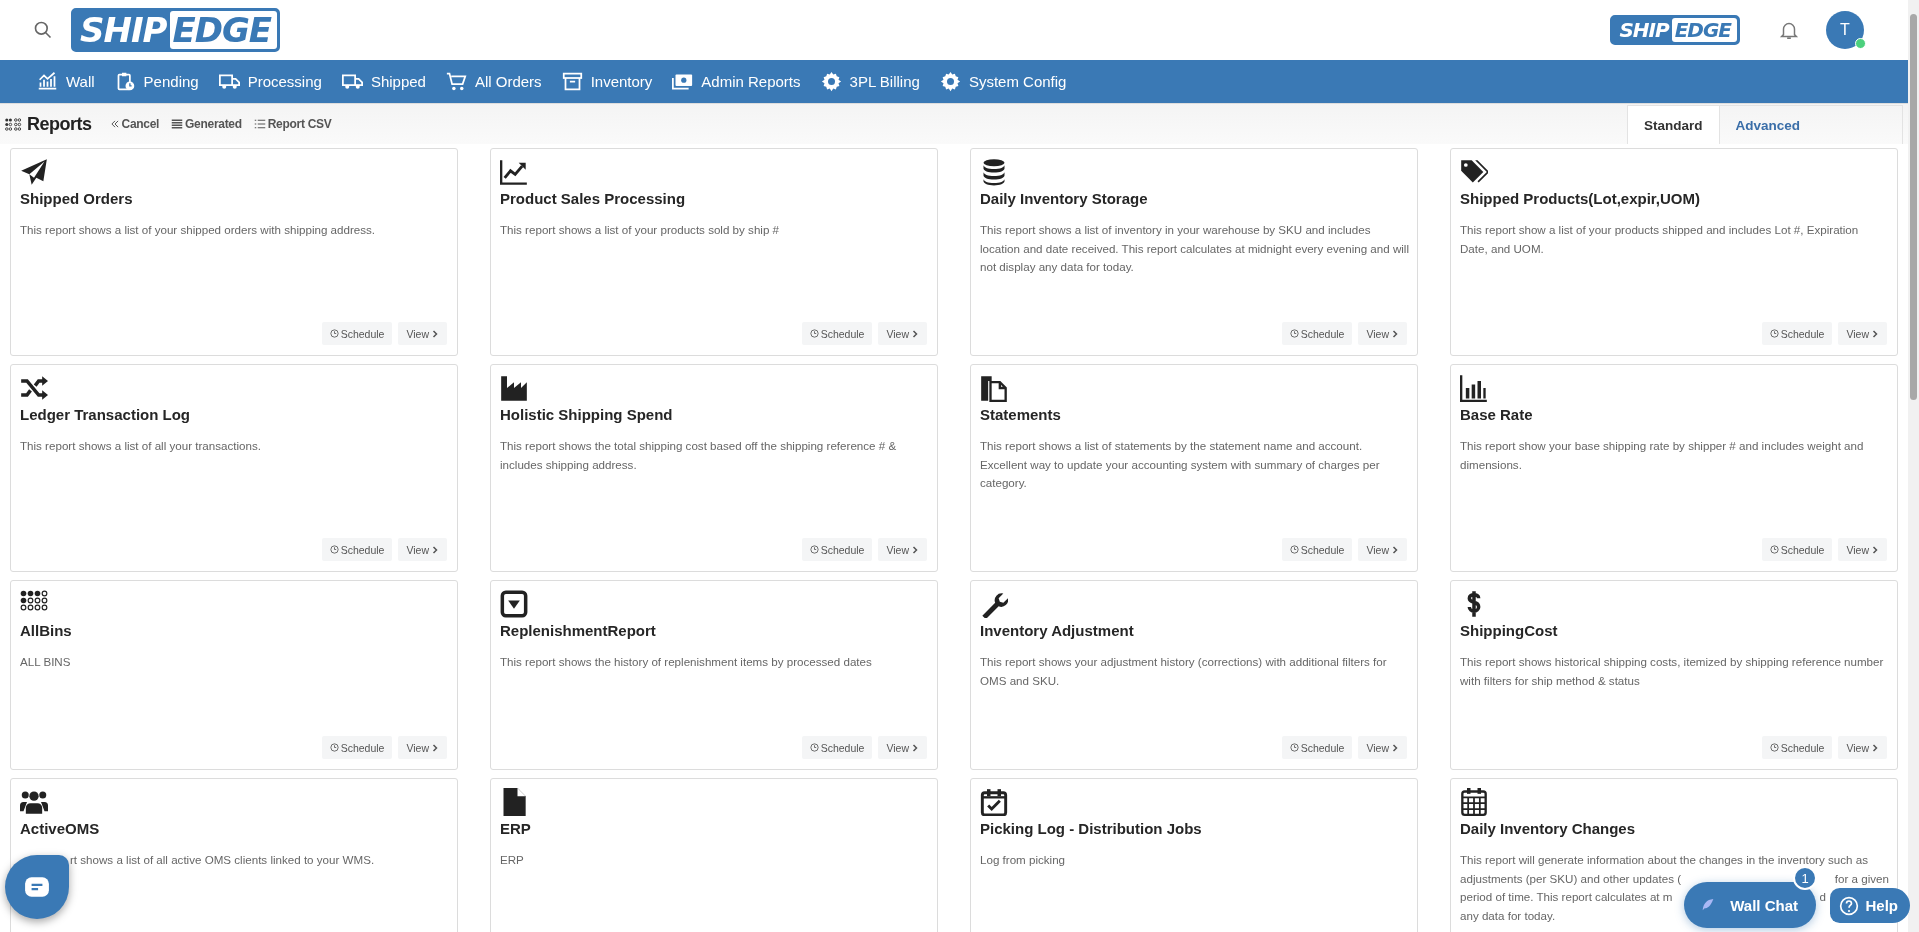 This screenshot has width=1919, height=932. What do you see at coordinates (607, 81) in the screenshot?
I see `nav-link: Inventory` at bounding box center [607, 81].